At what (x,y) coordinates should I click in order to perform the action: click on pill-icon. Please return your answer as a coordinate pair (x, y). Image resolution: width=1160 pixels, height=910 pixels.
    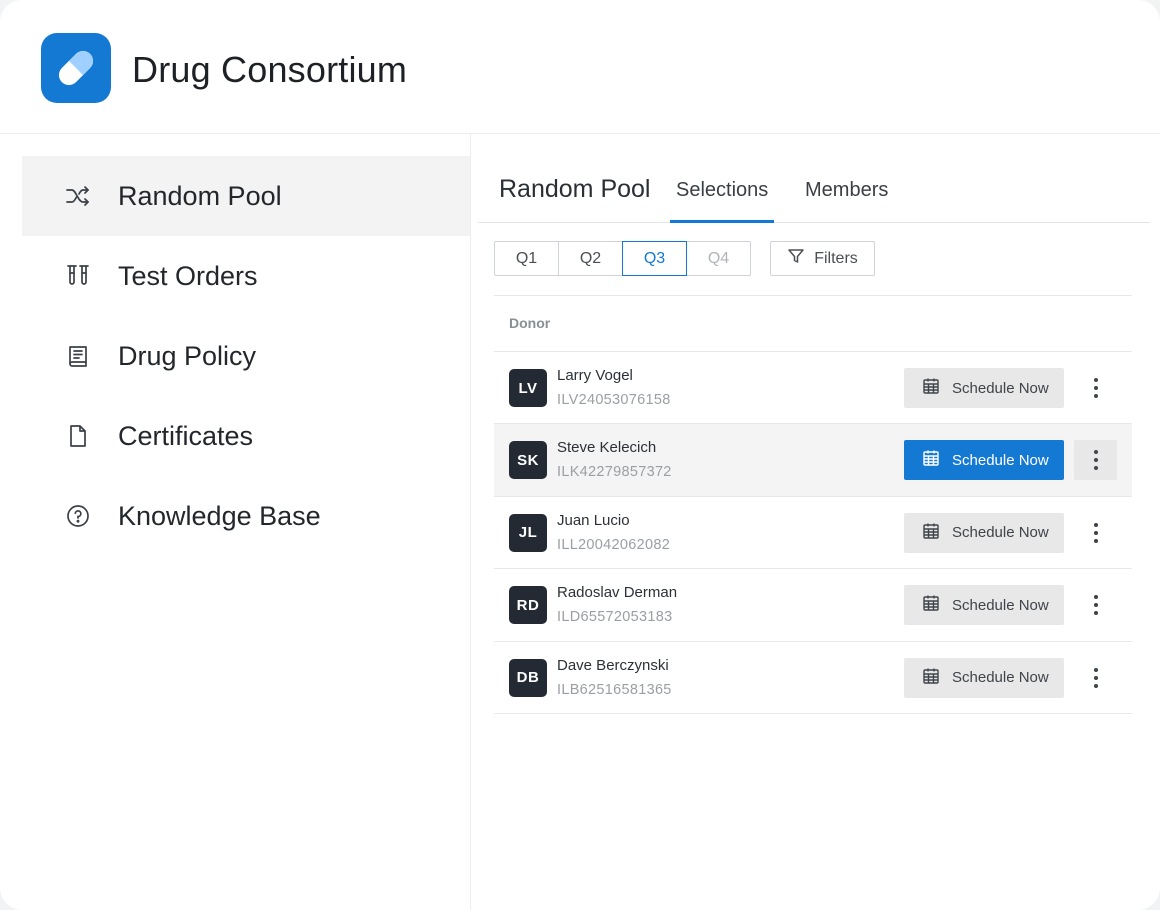
    Looking at the image, I should click on (76, 68).